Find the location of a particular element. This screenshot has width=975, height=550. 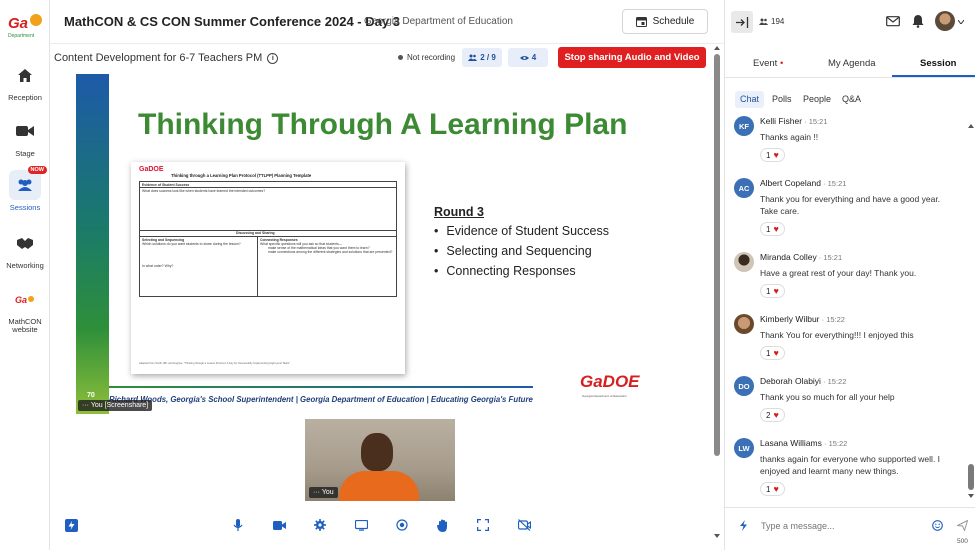

author-name: Deborah Olabiyi is located at coordinates (790, 381).